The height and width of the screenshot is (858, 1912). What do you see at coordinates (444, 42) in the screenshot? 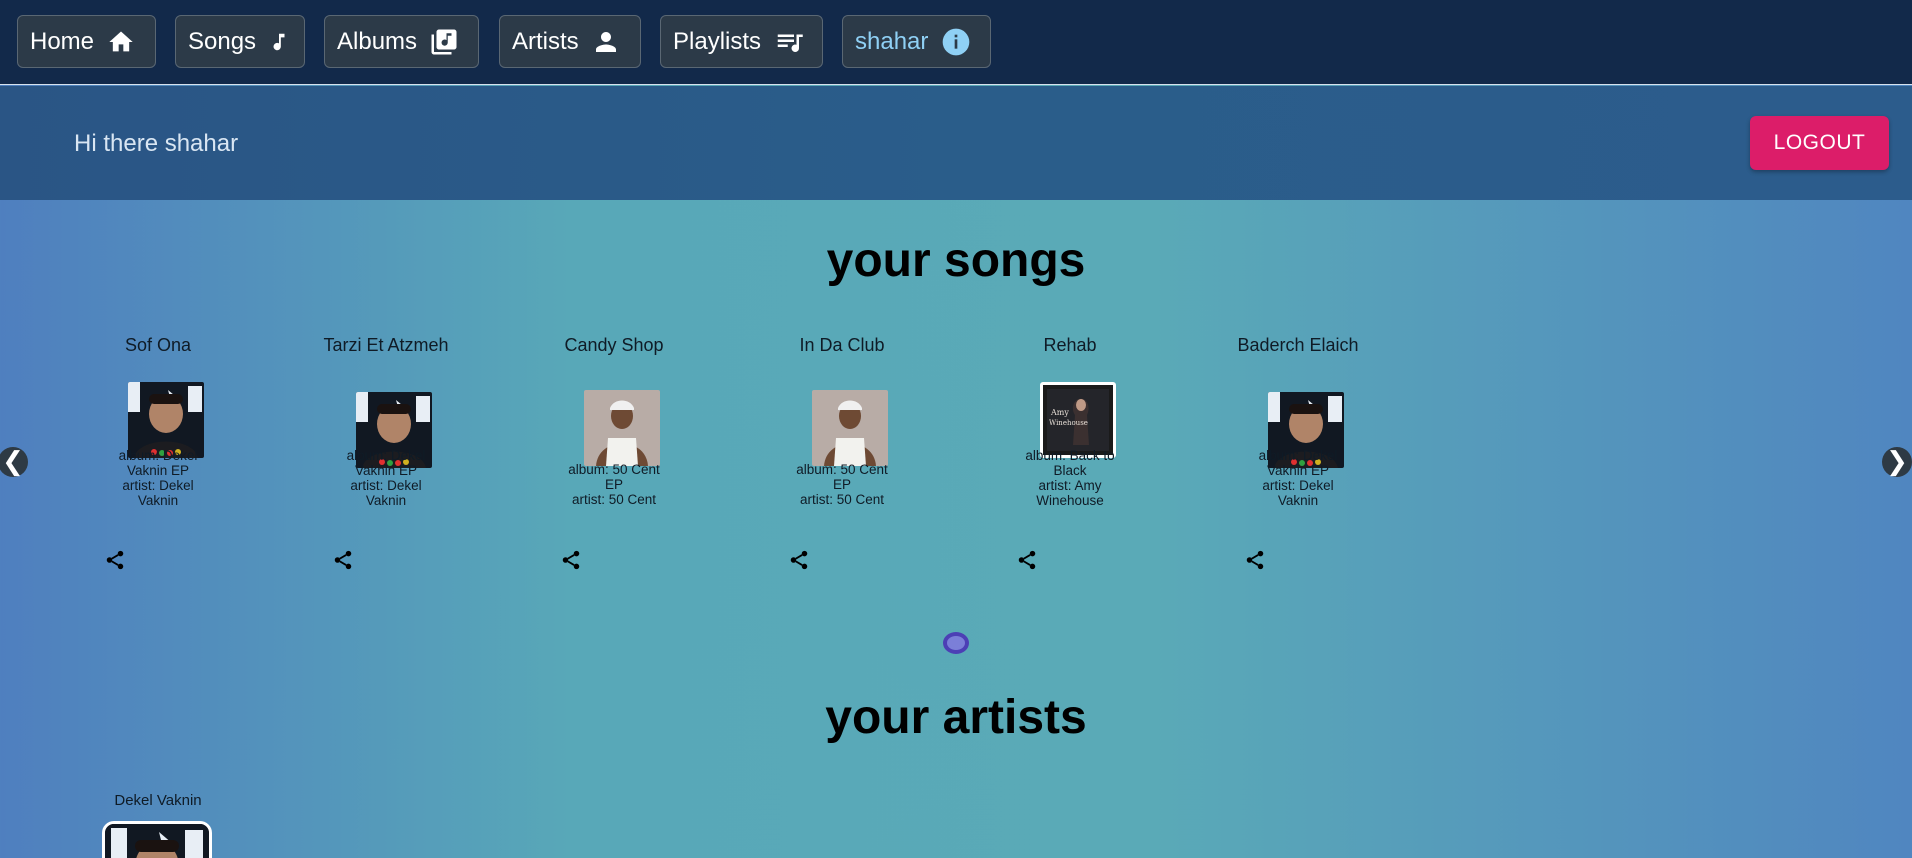
I see `library-music-icon` at bounding box center [444, 42].